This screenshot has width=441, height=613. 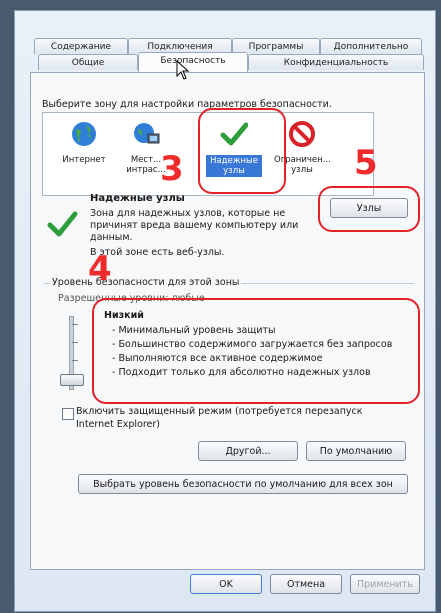 What do you see at coordinates (385, 584) in the screenshot?
I see `apply-button: Применить` at bounding box center [385, 584].